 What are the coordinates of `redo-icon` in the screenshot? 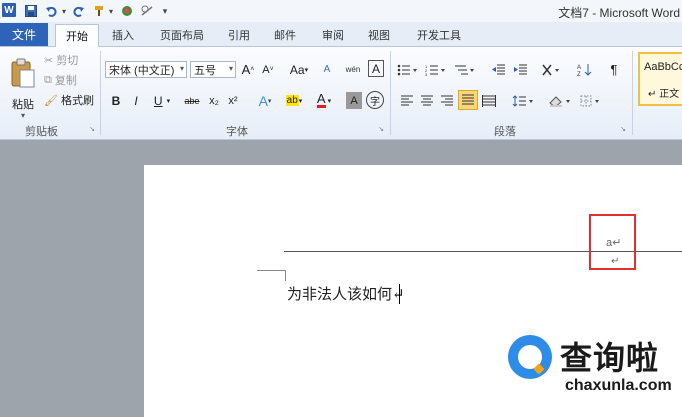 It's located at (79, 11).